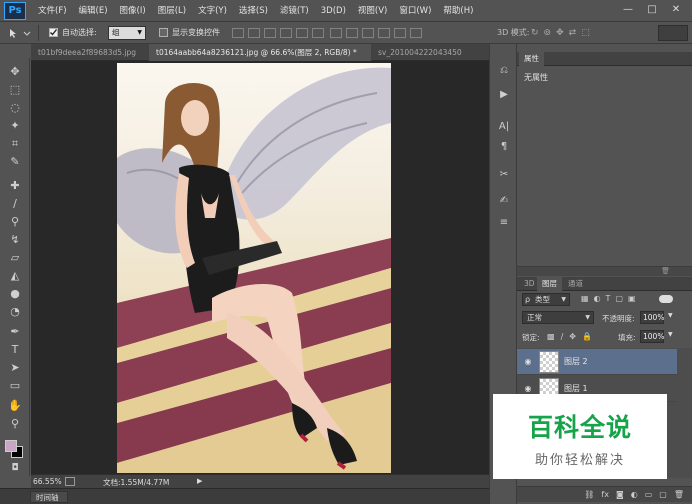 This screenshot has height=504, width=692. What do you see at coordinates (634, 494) in the screenshot?
I see `new-adjustment-icon: ◐` at bounding box center [634, 494].